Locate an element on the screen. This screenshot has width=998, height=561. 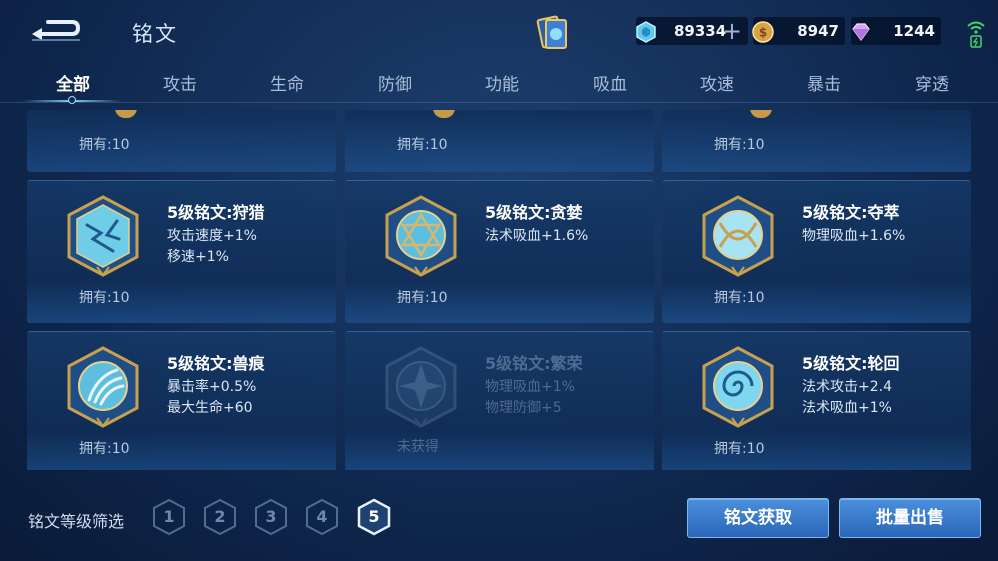
level-filter-1: 1 is located at coordinates (169, 517).